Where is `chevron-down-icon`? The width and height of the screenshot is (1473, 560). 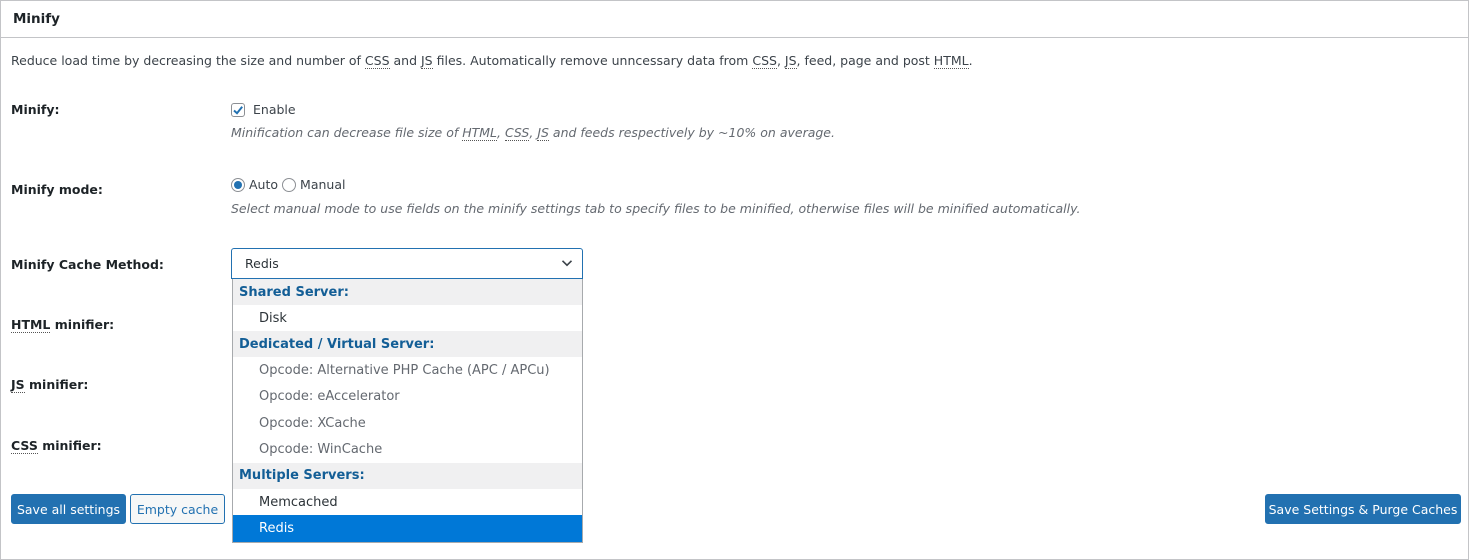 chevron-down-icon is located at coordinates (567, 263).